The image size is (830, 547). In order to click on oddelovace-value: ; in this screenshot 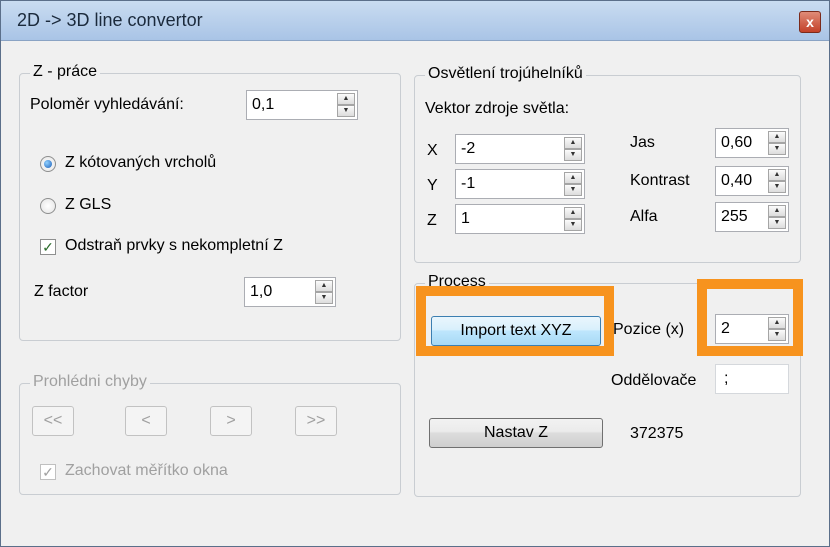, I will do `click(726, 378)`.